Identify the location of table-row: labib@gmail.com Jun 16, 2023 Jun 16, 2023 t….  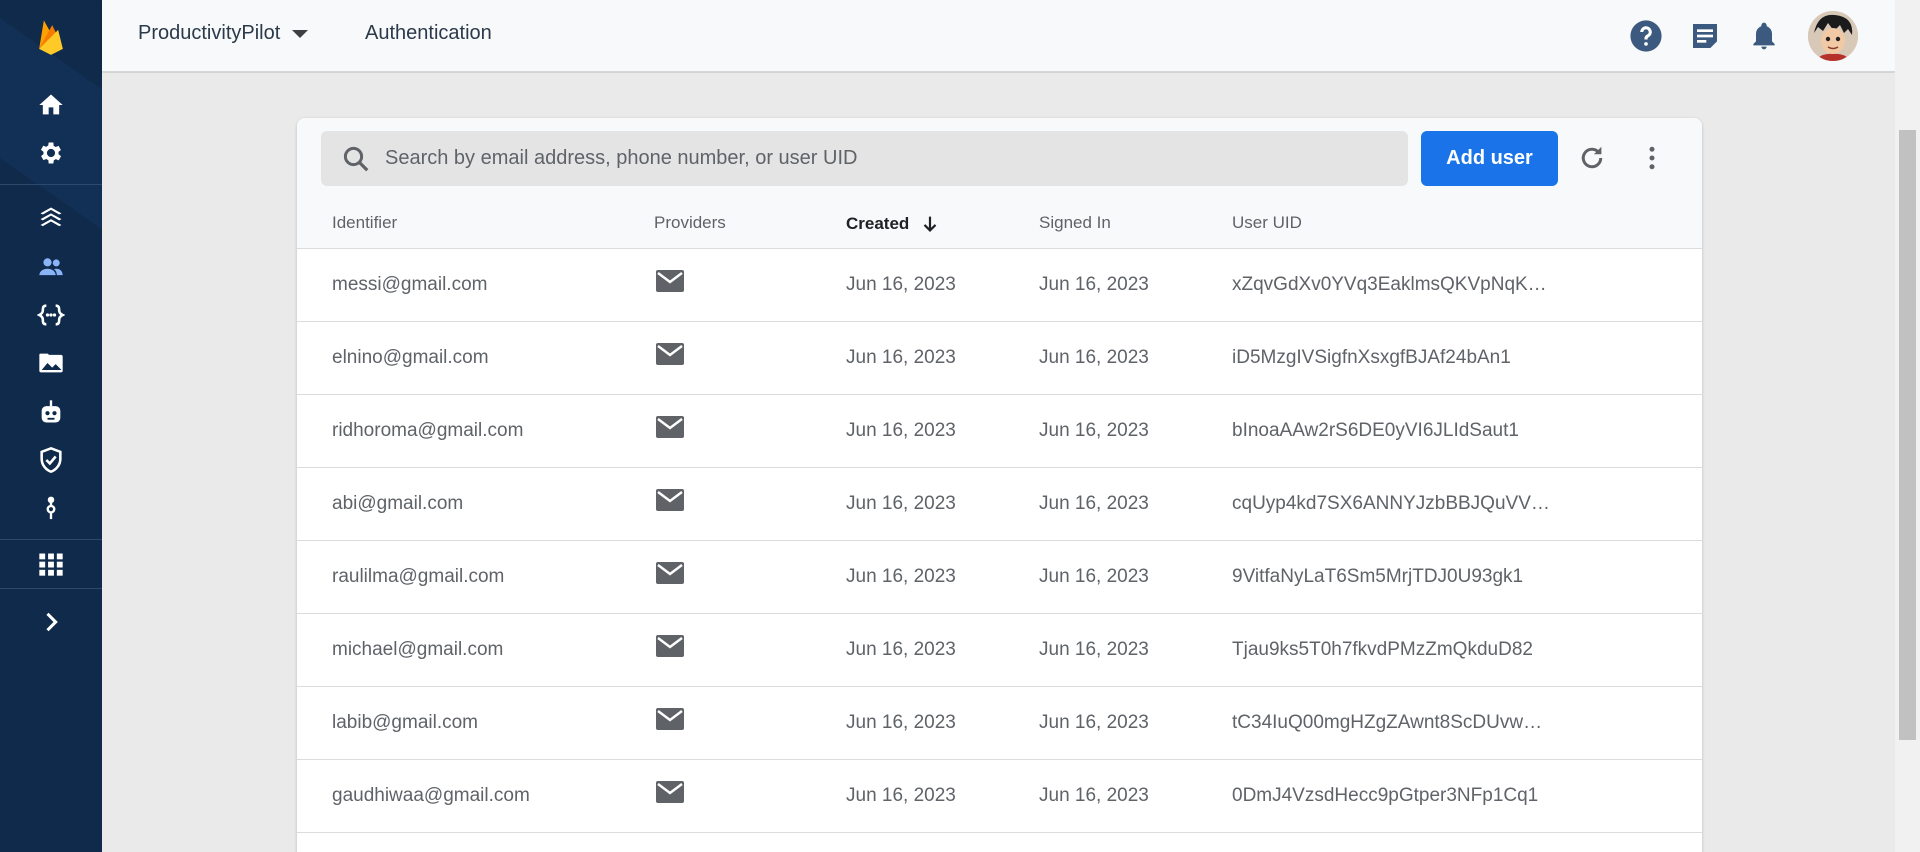
(999, 723).